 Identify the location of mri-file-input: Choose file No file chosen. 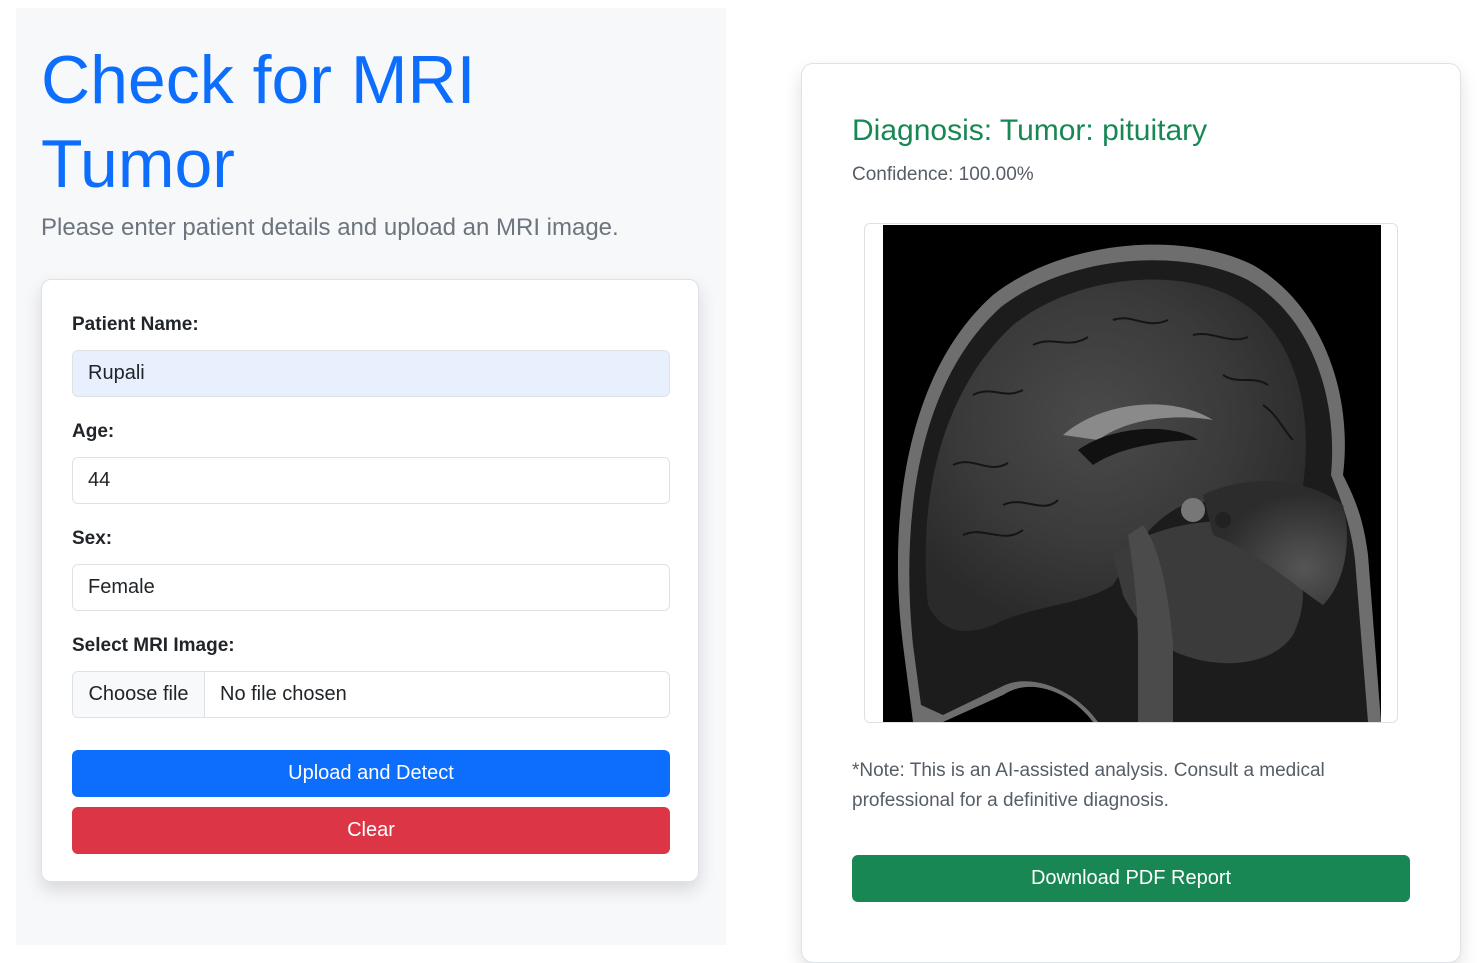
(371, 694).